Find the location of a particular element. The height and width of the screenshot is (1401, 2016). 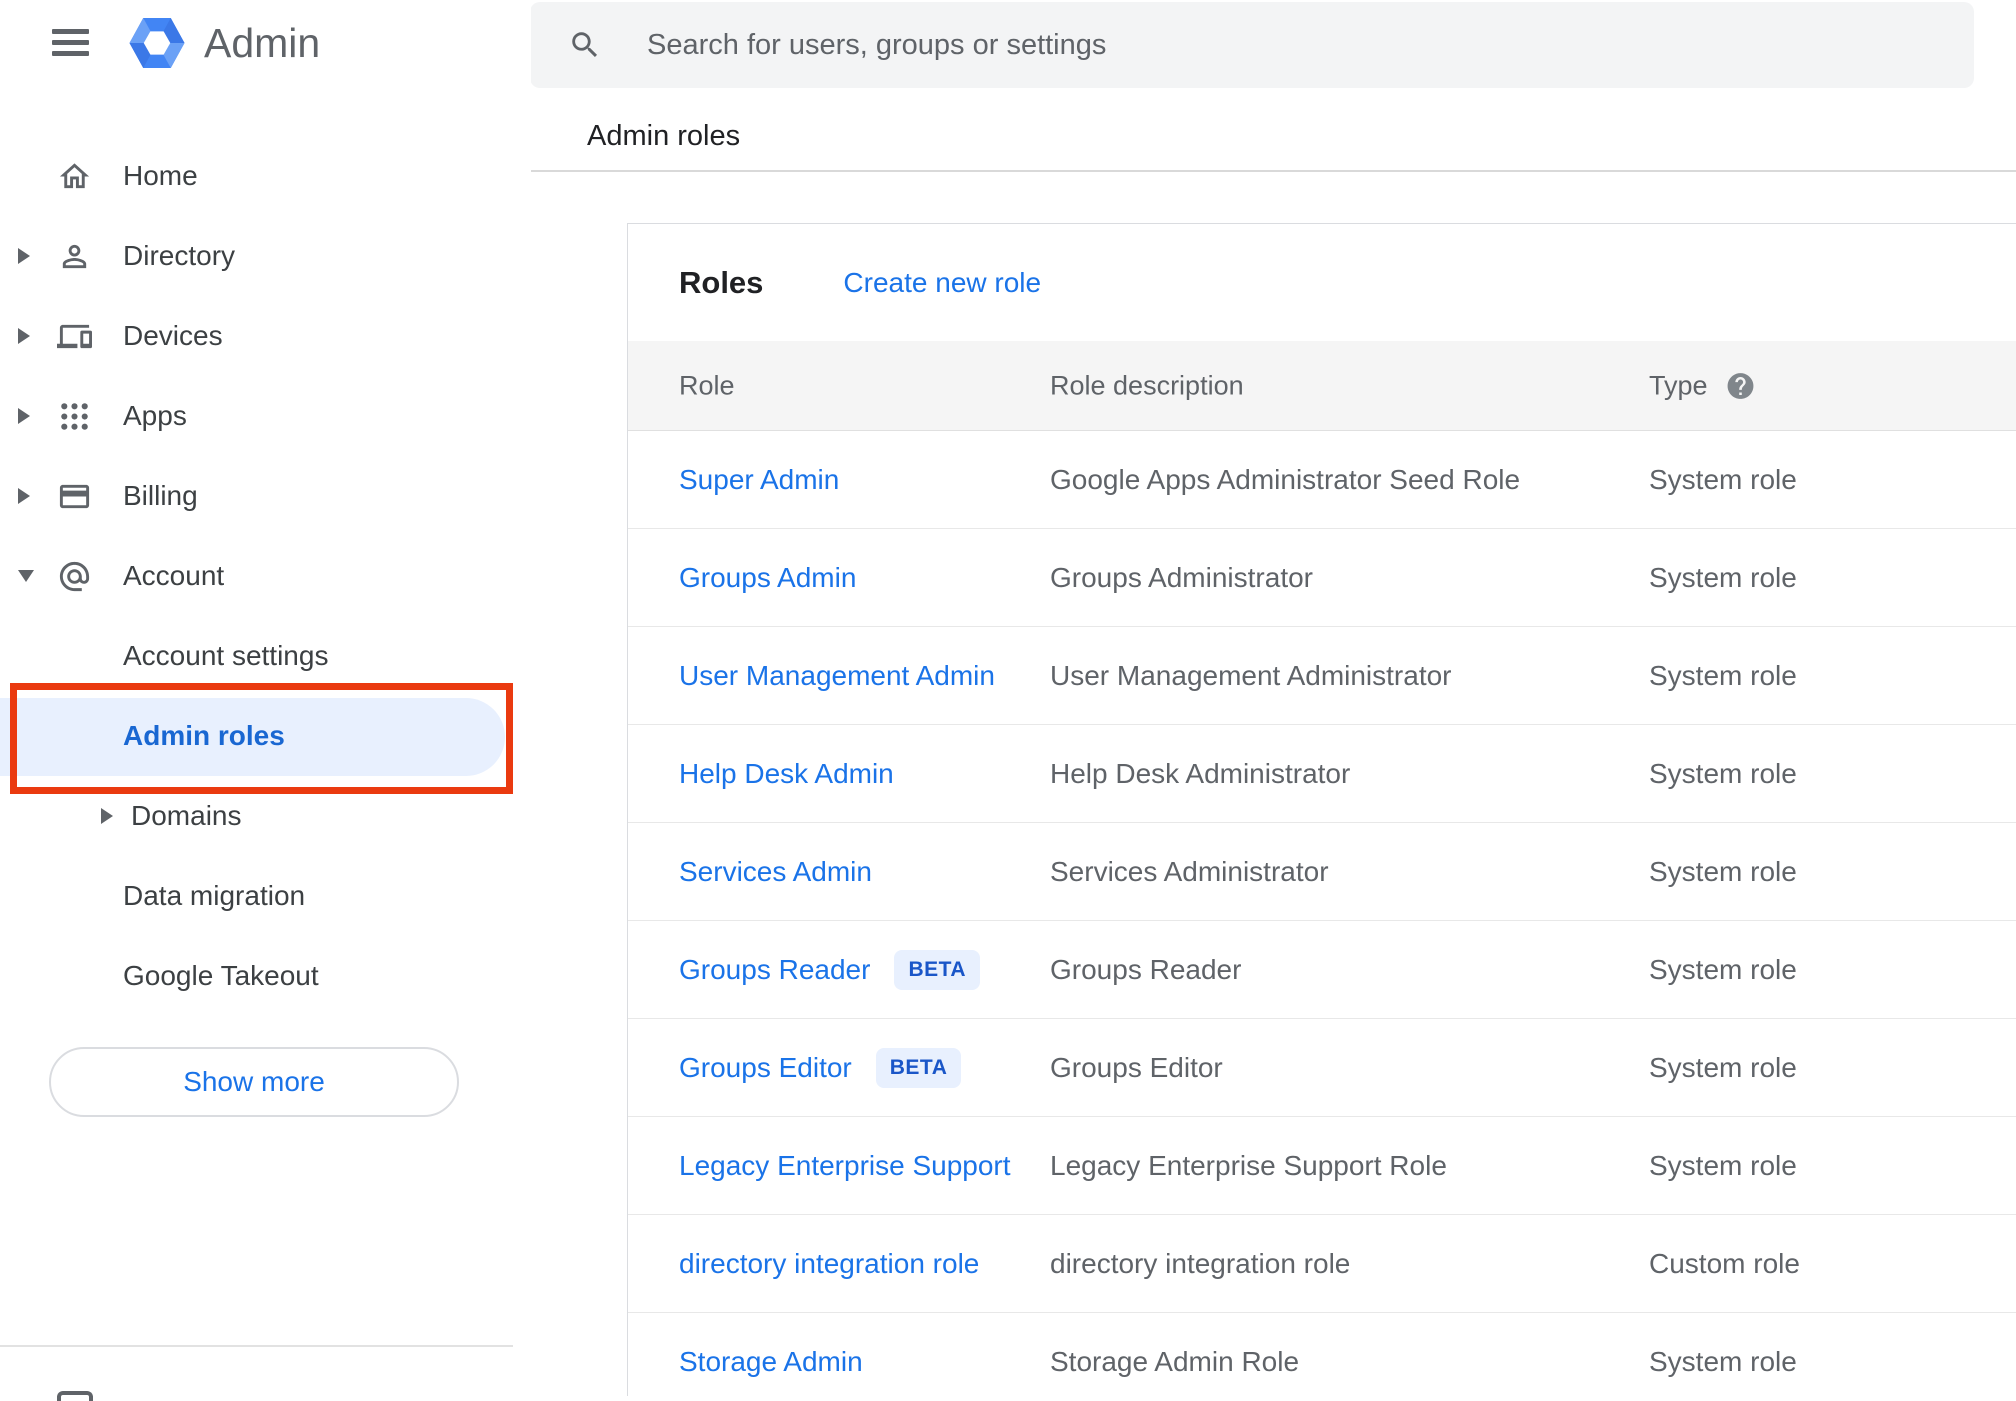

sidebar-item-label: Domains is located at coordinates (186, 815).